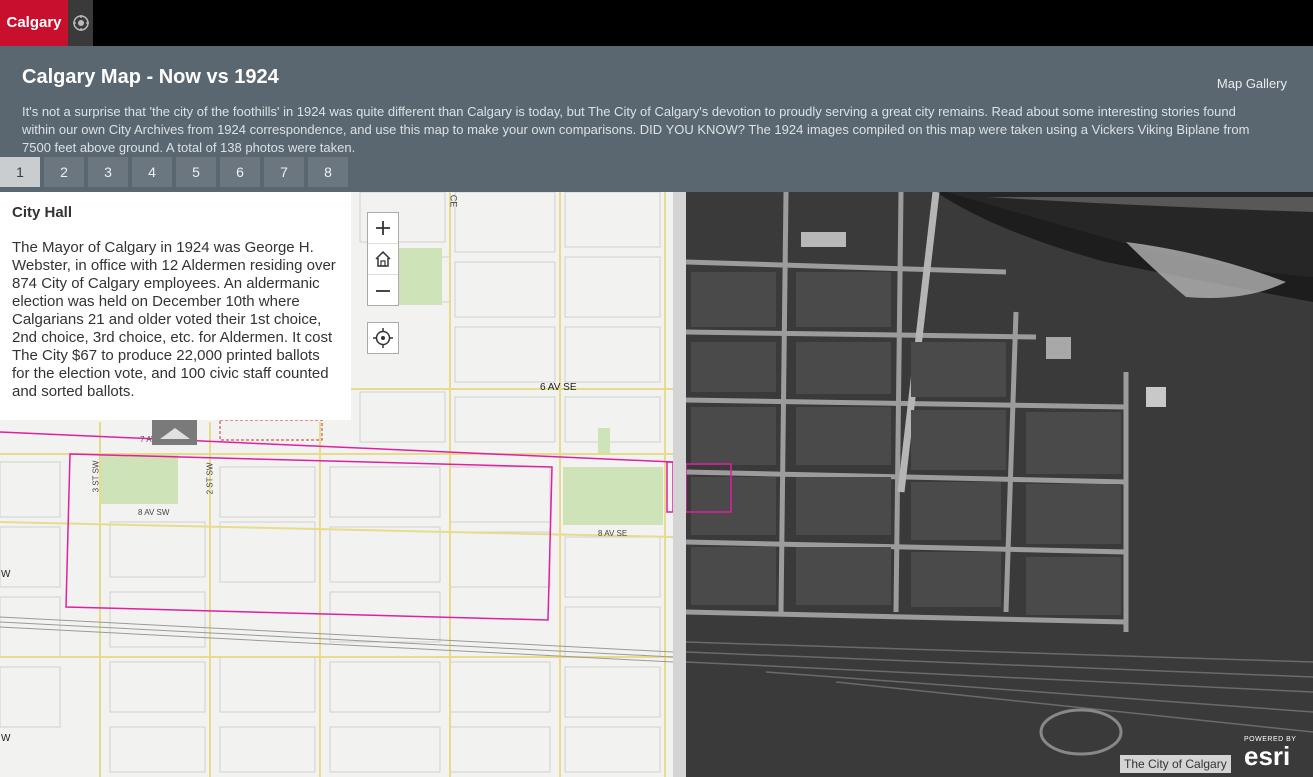 The height and width of the screenshot is (777, 1313). I want to click on zoom-controls, so click(383, 259).